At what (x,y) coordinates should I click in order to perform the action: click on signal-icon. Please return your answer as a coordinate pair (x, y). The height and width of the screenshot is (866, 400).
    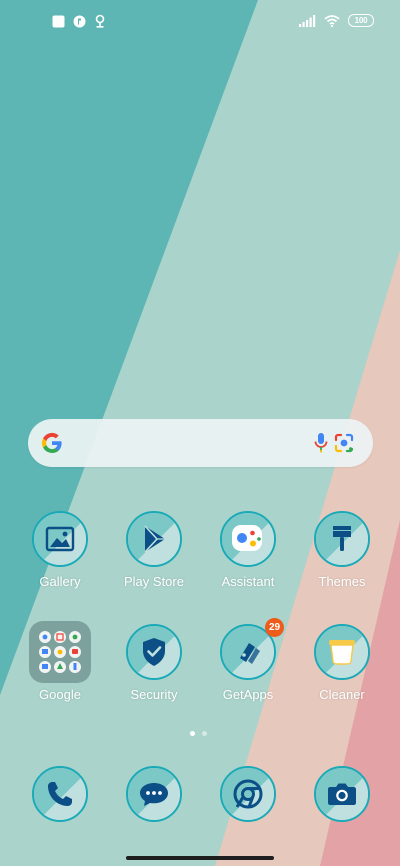
    Looking at the image, I should click on (307, 20).